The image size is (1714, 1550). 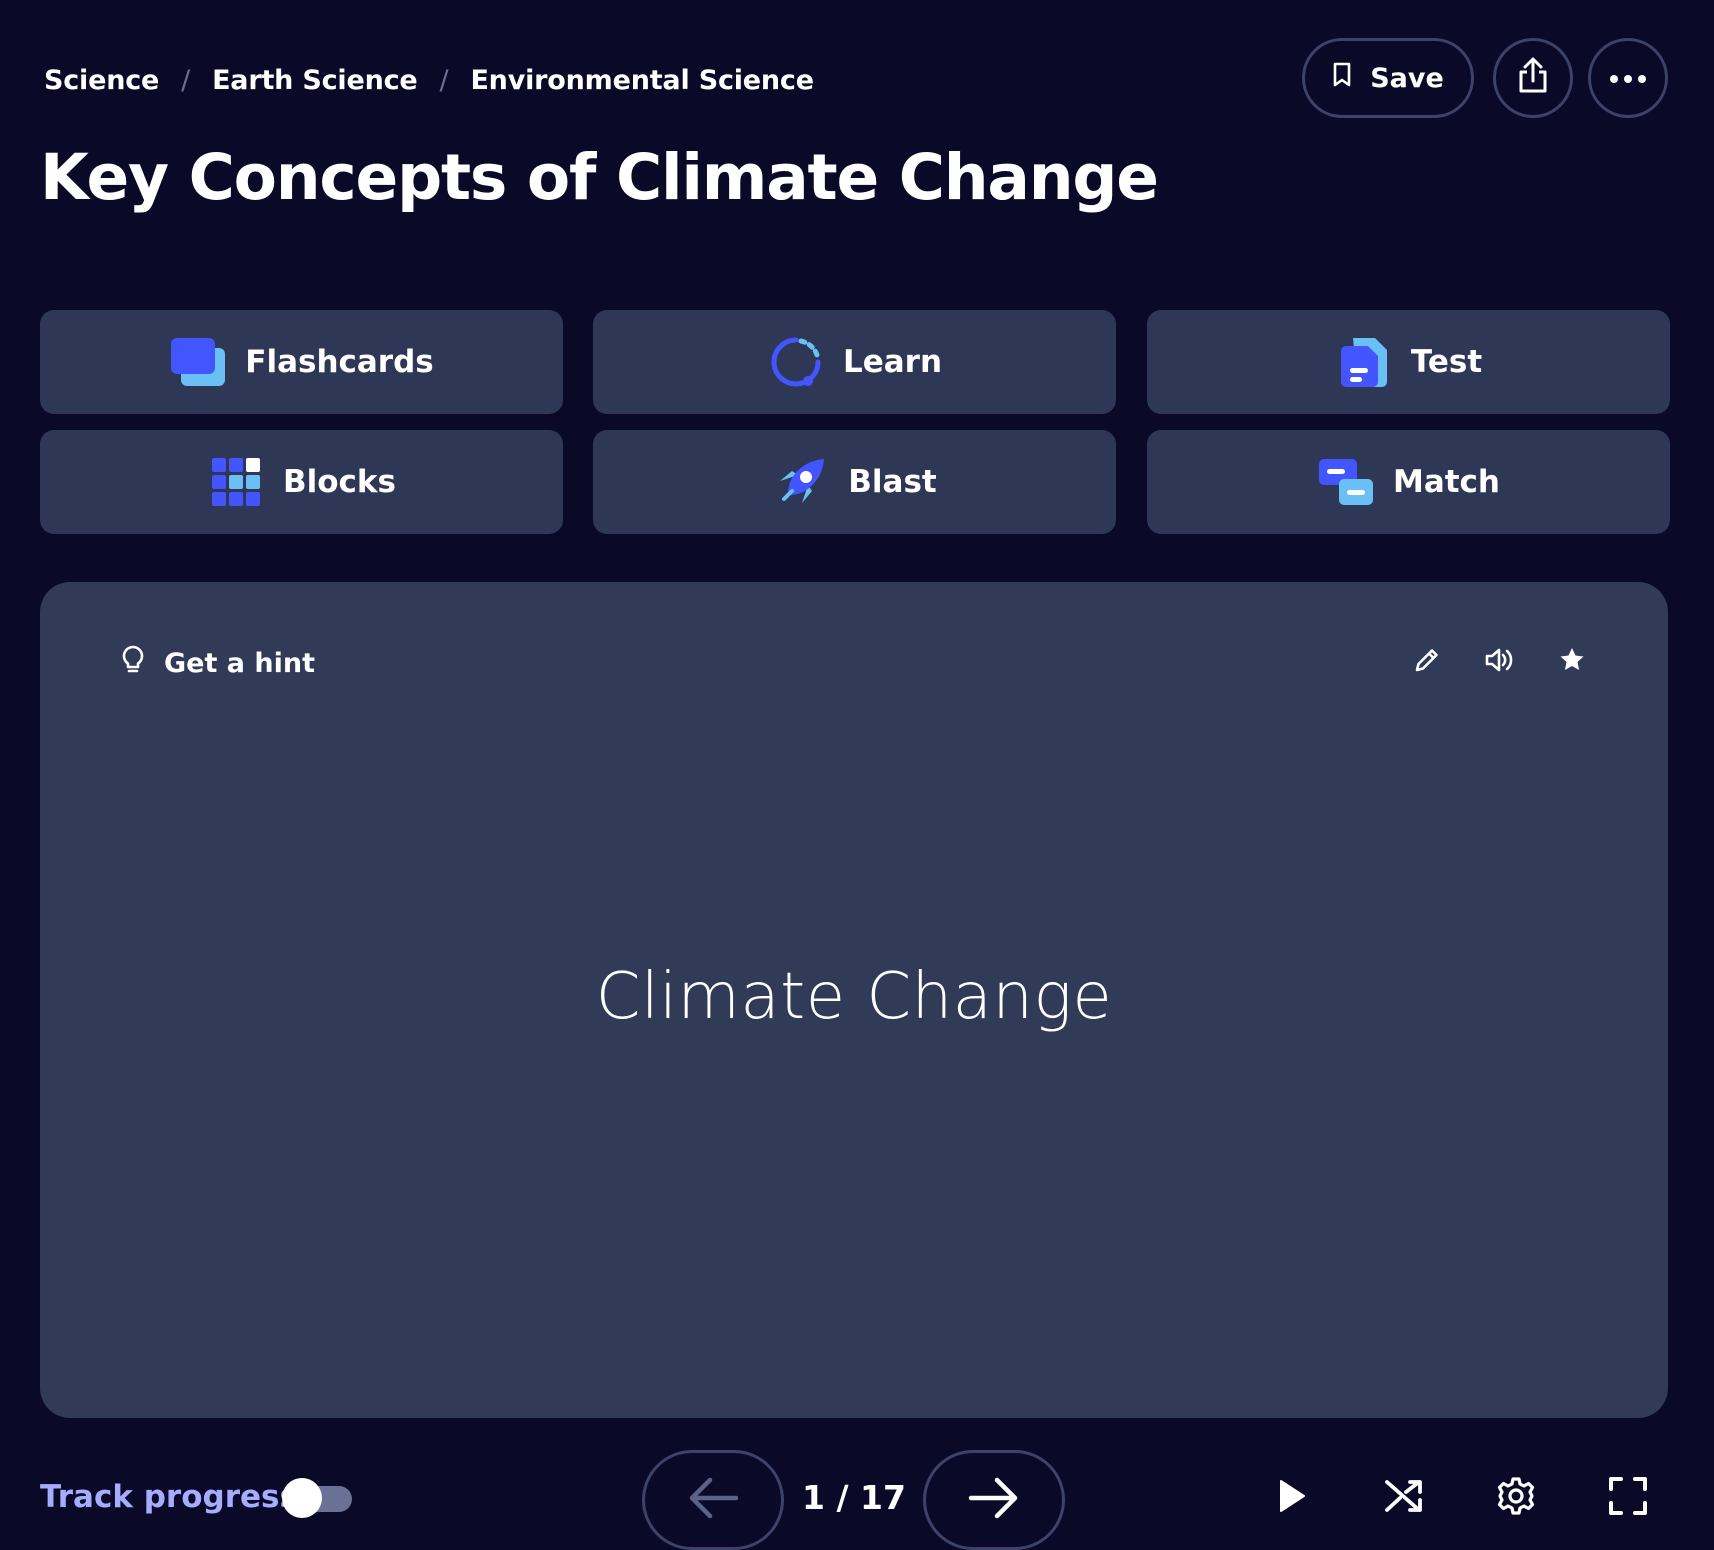 I want to click on track-progress-toggle, so click(x=317, y=1498).